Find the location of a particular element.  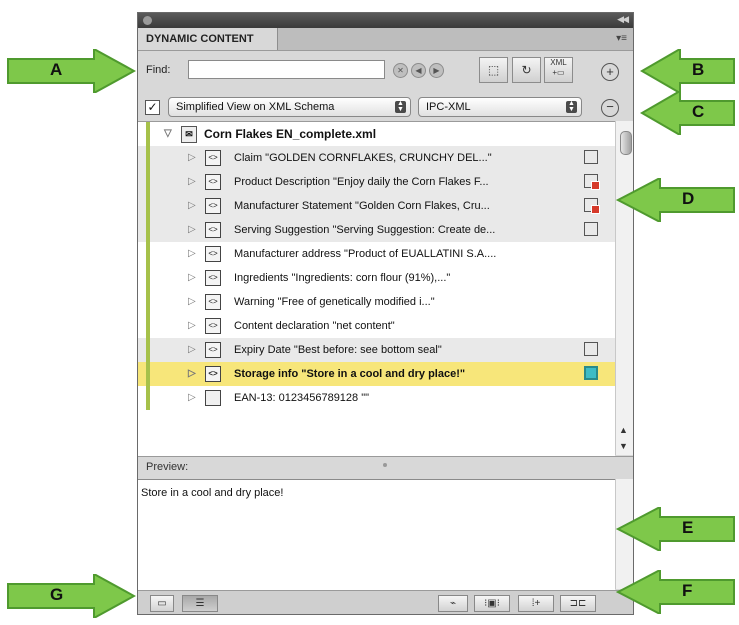

callout-b: B is located at coordinates (688, 71).